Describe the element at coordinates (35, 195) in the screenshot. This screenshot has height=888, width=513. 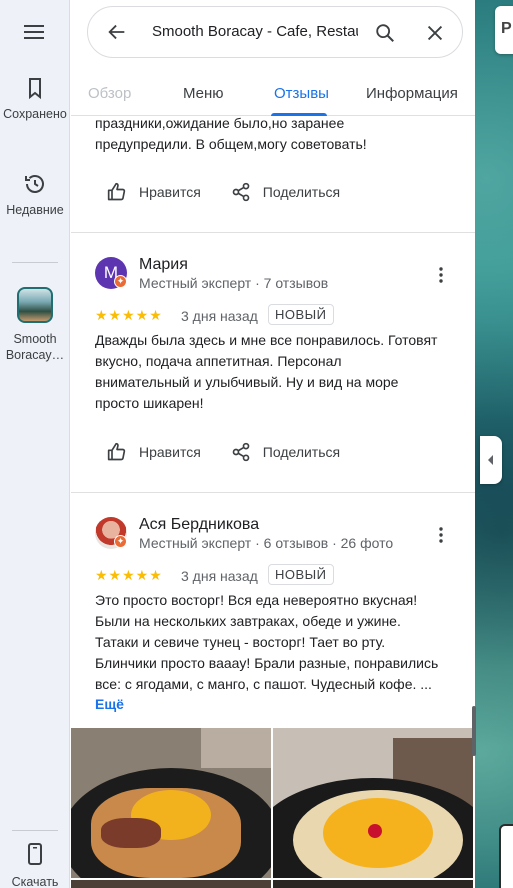
I see `recent-nav: Недавние` at that location.